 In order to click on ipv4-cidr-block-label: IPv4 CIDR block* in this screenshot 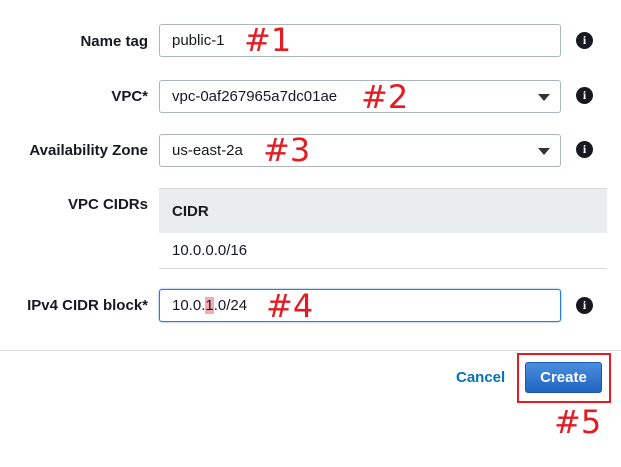, I will do `click(87, 305)`.